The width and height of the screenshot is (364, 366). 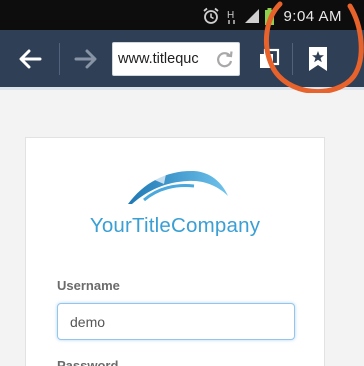 I want to click on username-input, so click(x=176, y=321).